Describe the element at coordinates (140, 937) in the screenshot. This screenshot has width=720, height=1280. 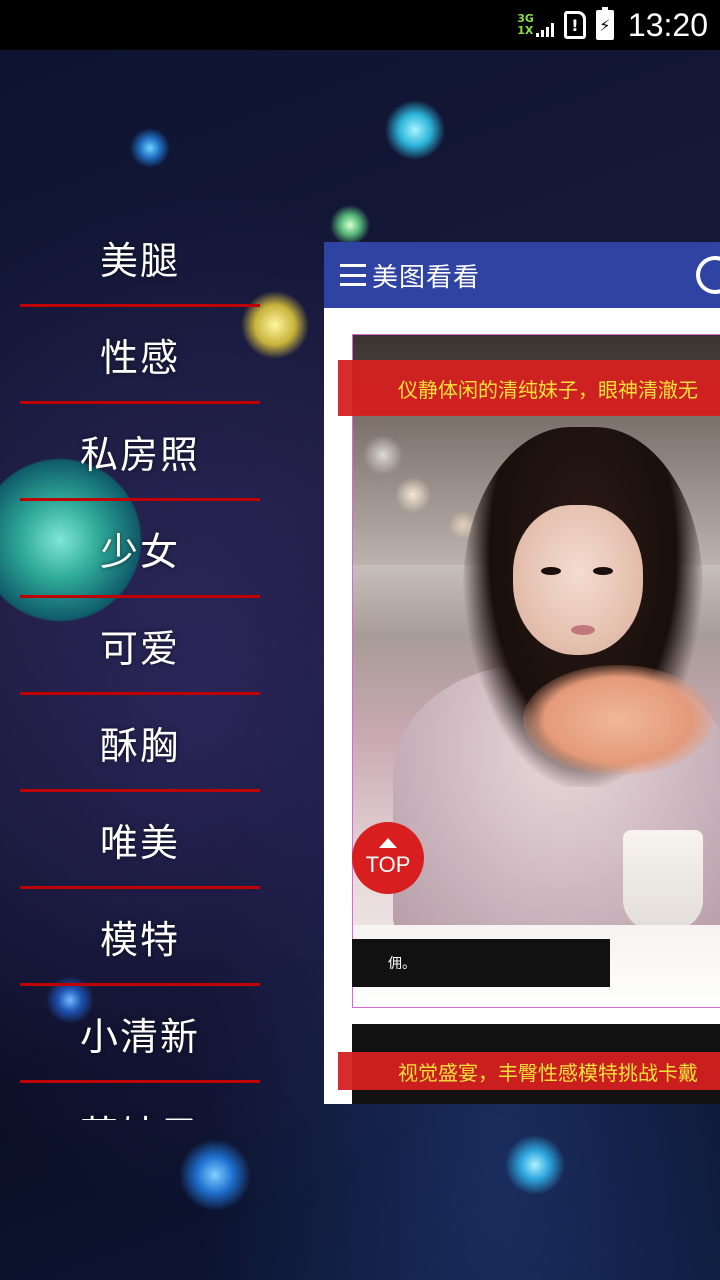
I see `menu-item-model: 模特` at that location.